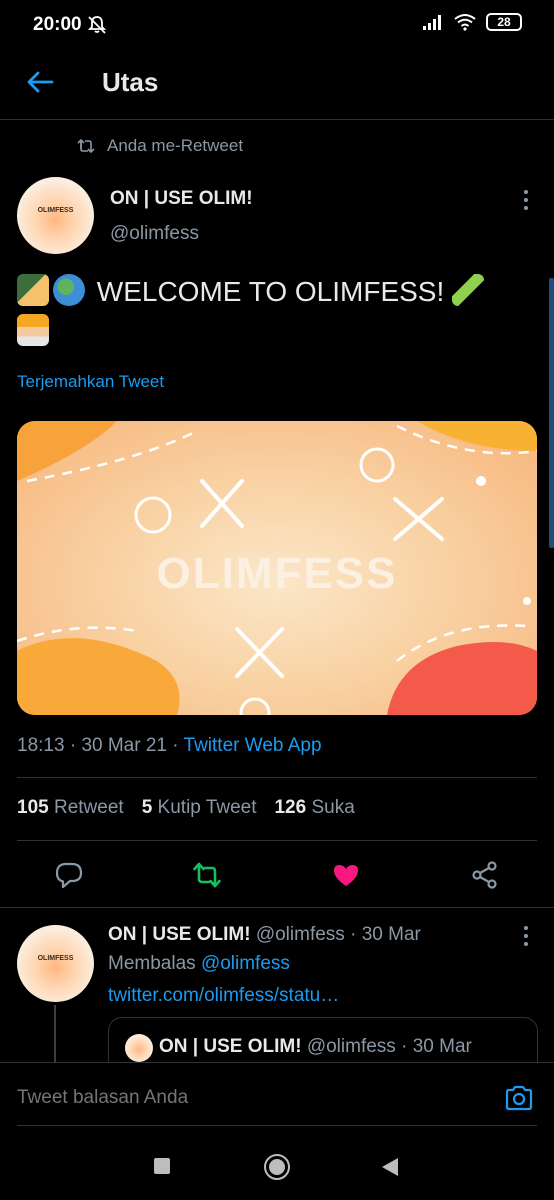  Describe the element at coordinates (485, 875) in the screenshot. I see `share-icon` at that location.